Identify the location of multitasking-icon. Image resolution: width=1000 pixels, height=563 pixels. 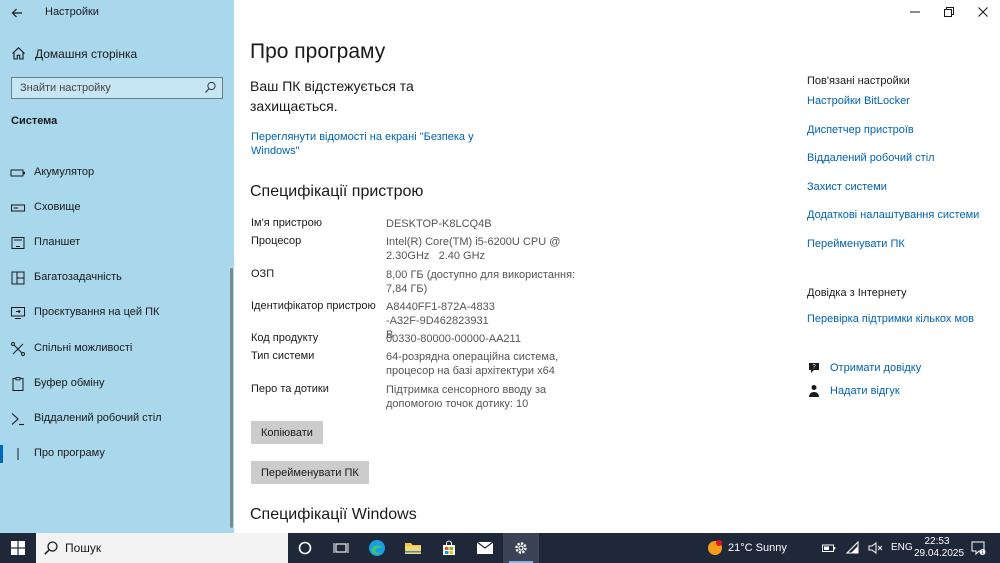
(18, 278).